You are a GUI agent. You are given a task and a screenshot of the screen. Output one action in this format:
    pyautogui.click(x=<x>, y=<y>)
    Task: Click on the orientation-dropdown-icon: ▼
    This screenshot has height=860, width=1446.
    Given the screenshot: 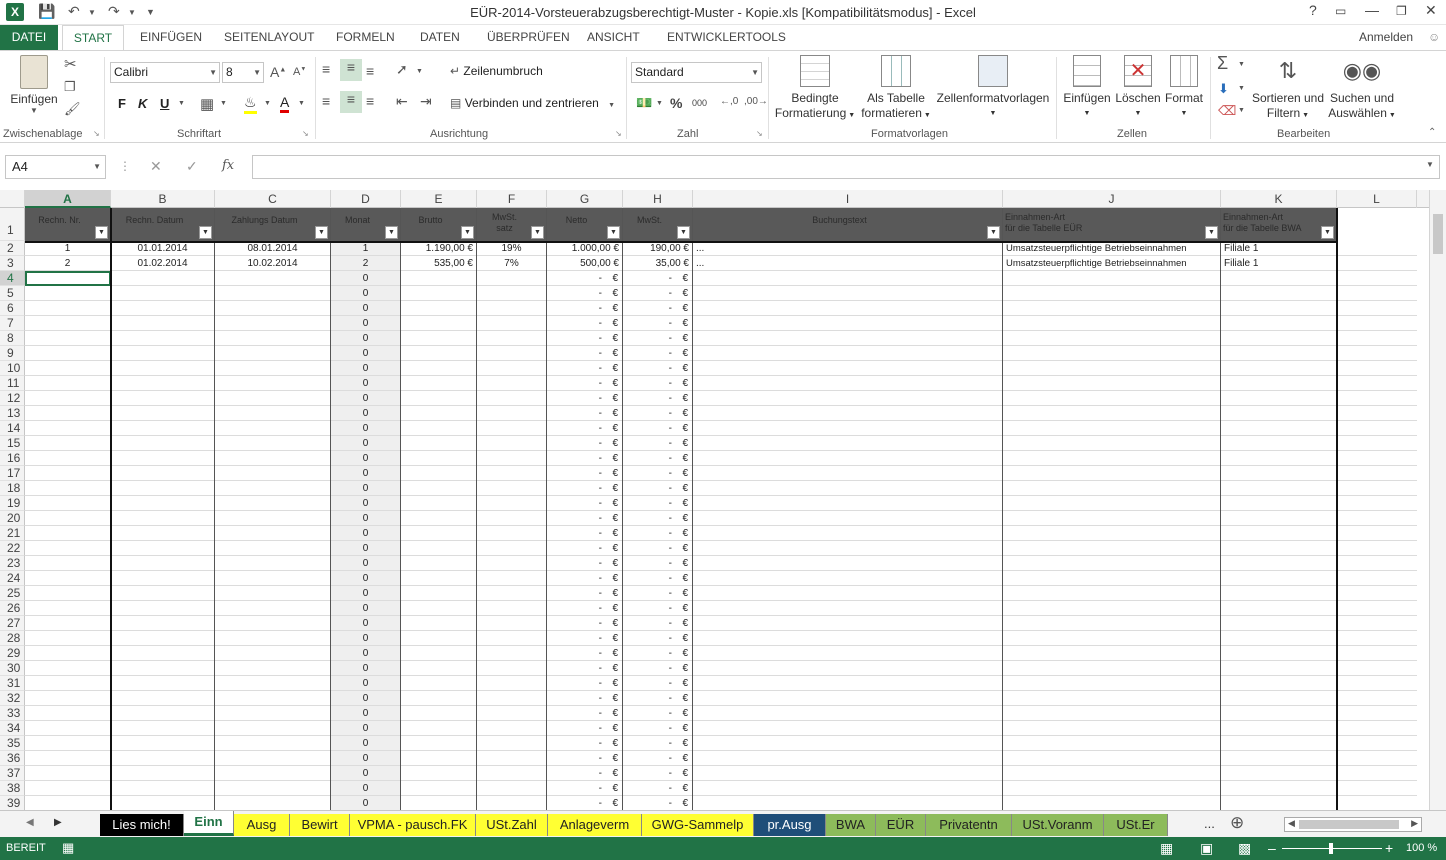 What is the action you would take?
    pyautogui.click(x=419, y=71)
    